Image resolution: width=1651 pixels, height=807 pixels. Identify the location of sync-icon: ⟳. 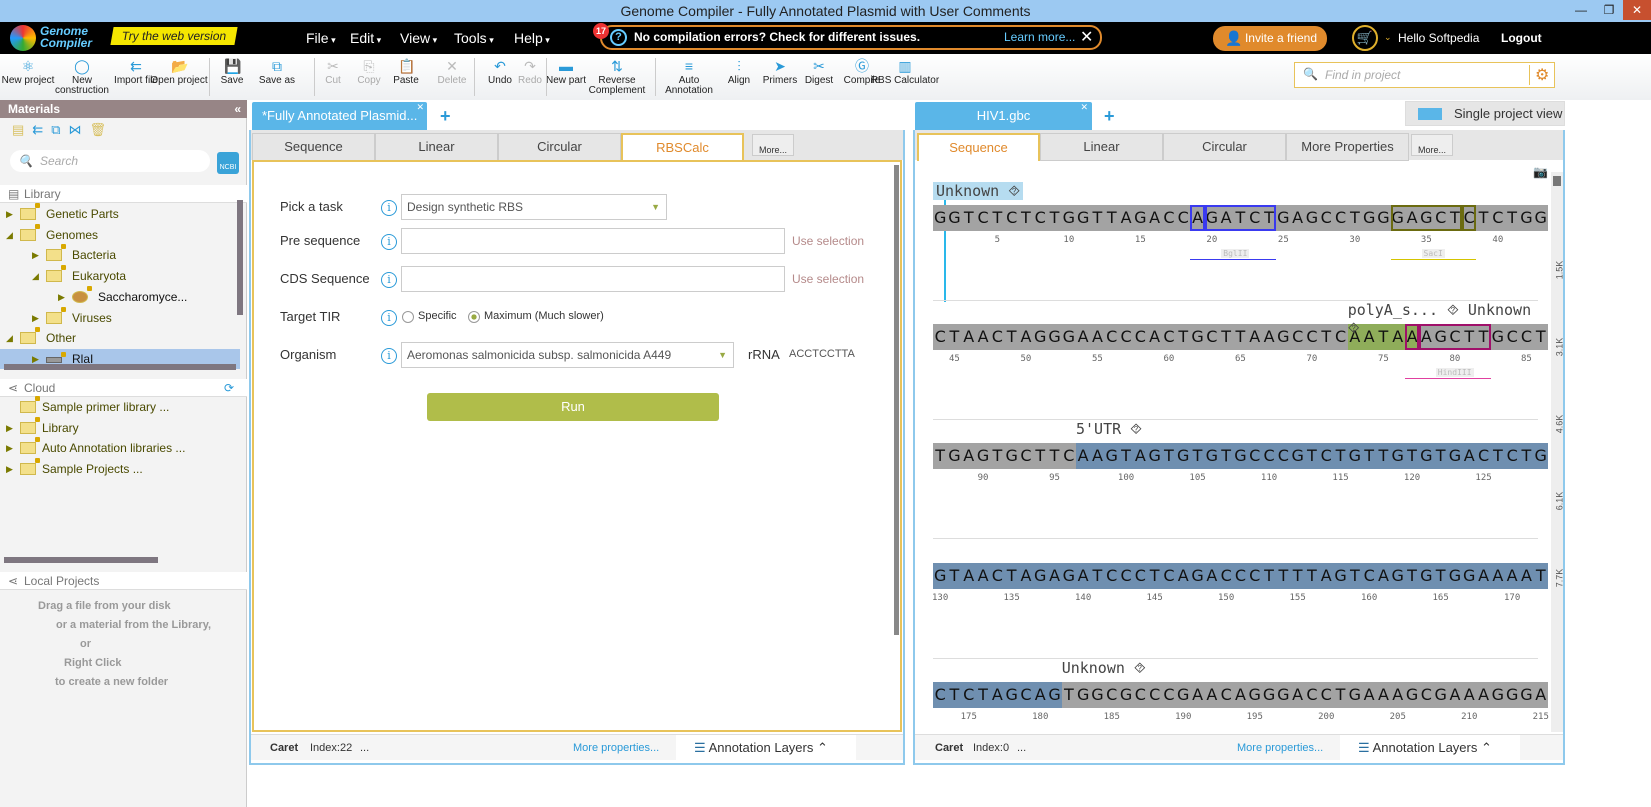
(229, 388).